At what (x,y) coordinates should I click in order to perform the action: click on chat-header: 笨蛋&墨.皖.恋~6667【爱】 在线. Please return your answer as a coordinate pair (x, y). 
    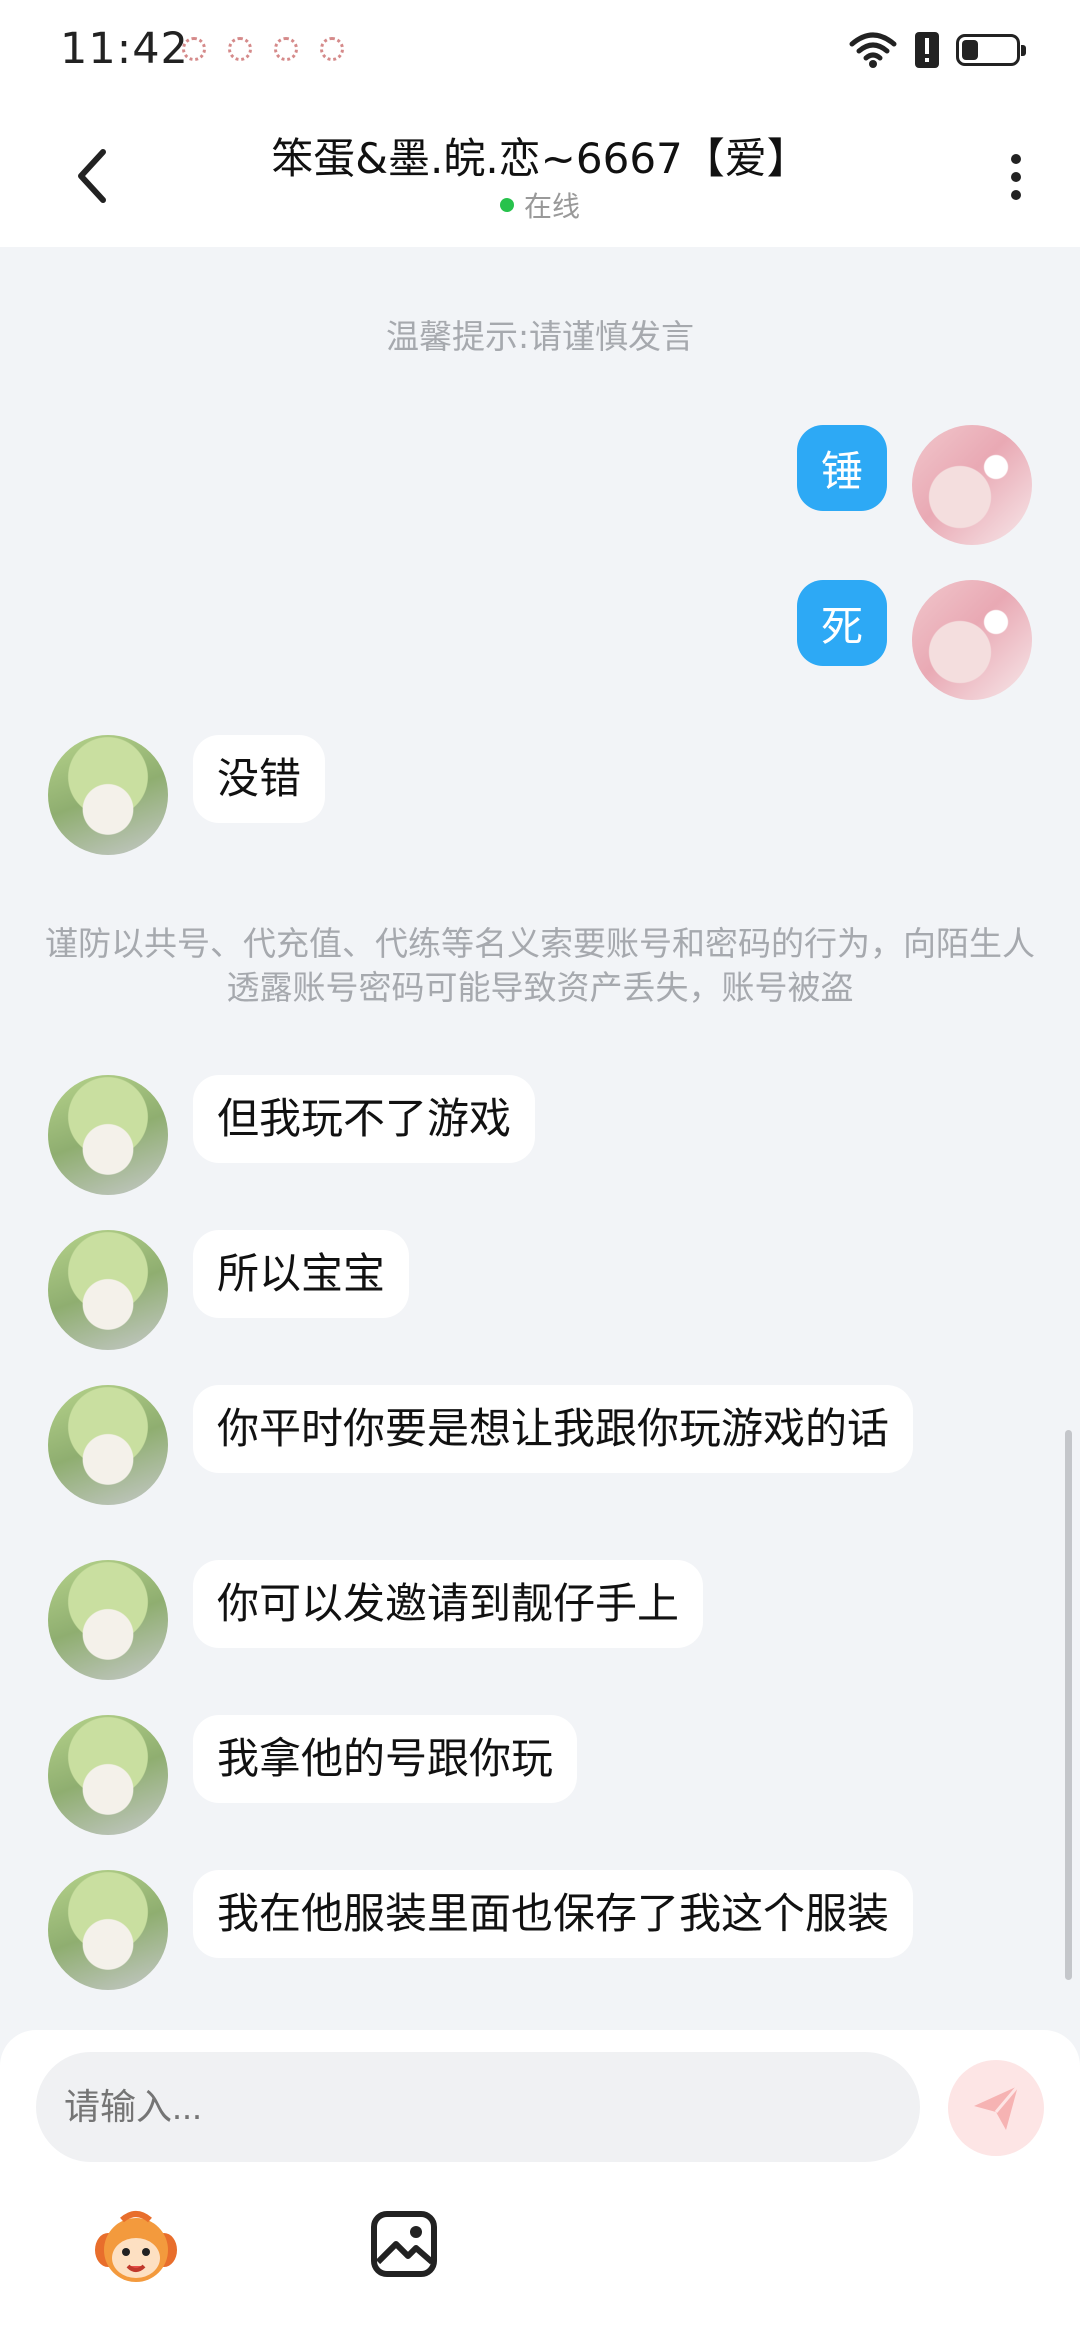
    Looking at the image, I should click on (540, 176).